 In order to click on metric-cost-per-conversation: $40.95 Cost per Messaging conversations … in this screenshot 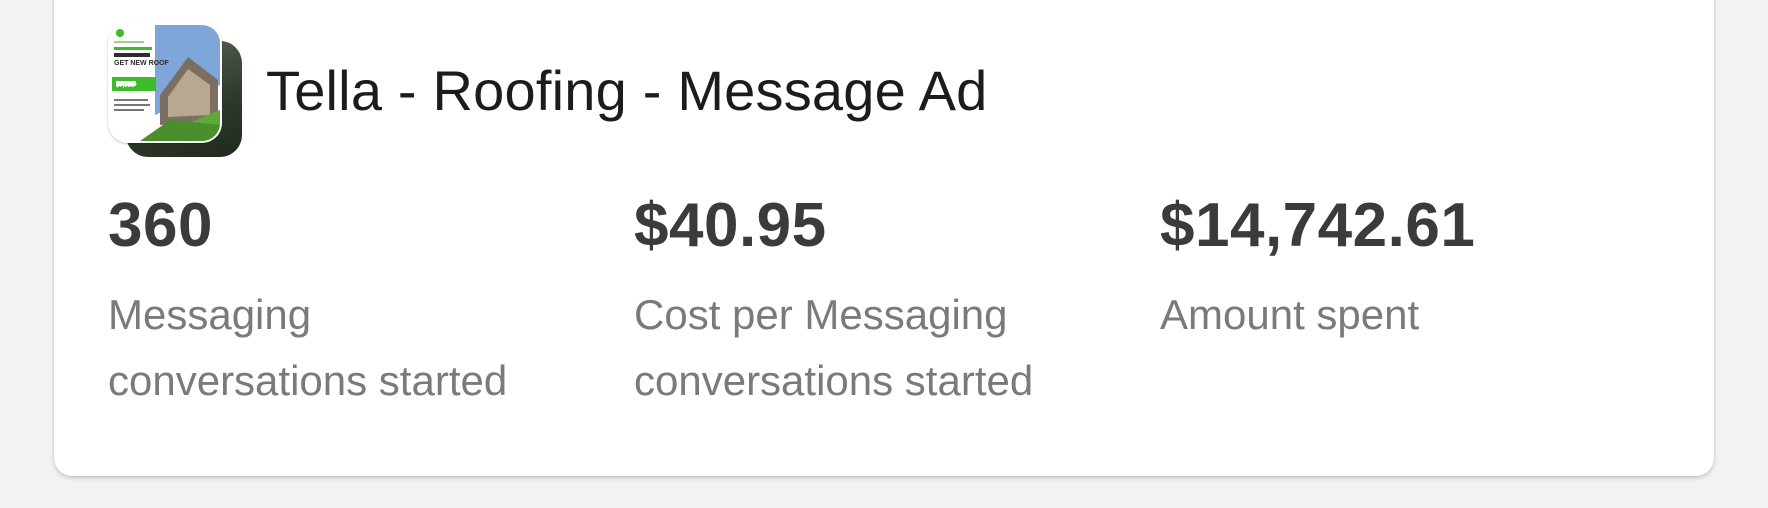, I will do `click(897, 301)`.